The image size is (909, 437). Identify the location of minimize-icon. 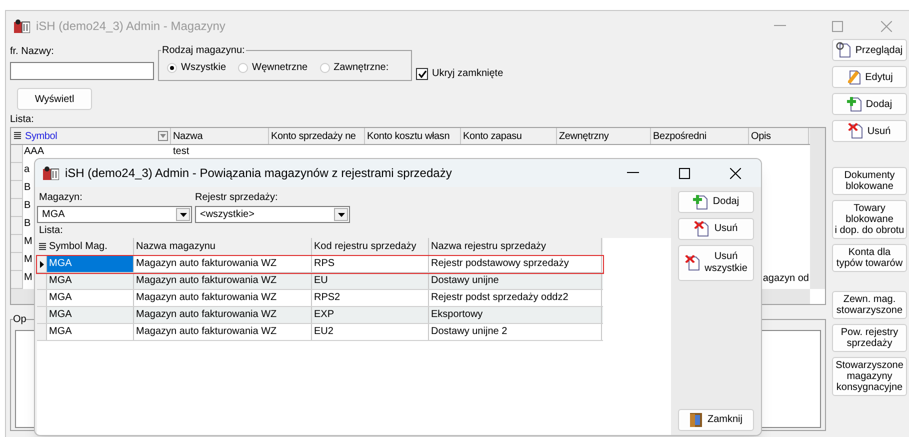
(633, 173).